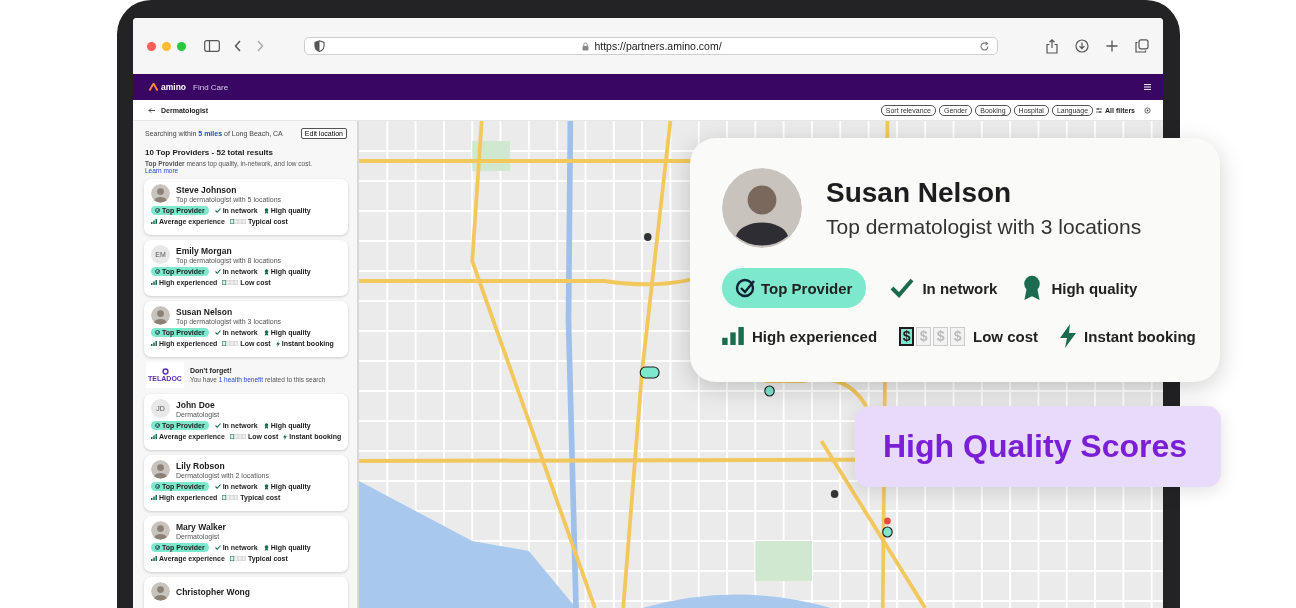  What do you see at coordinates (1142, 46) in the screenshot?
I see `tabs-icon` at bounding box center [1142, 46].